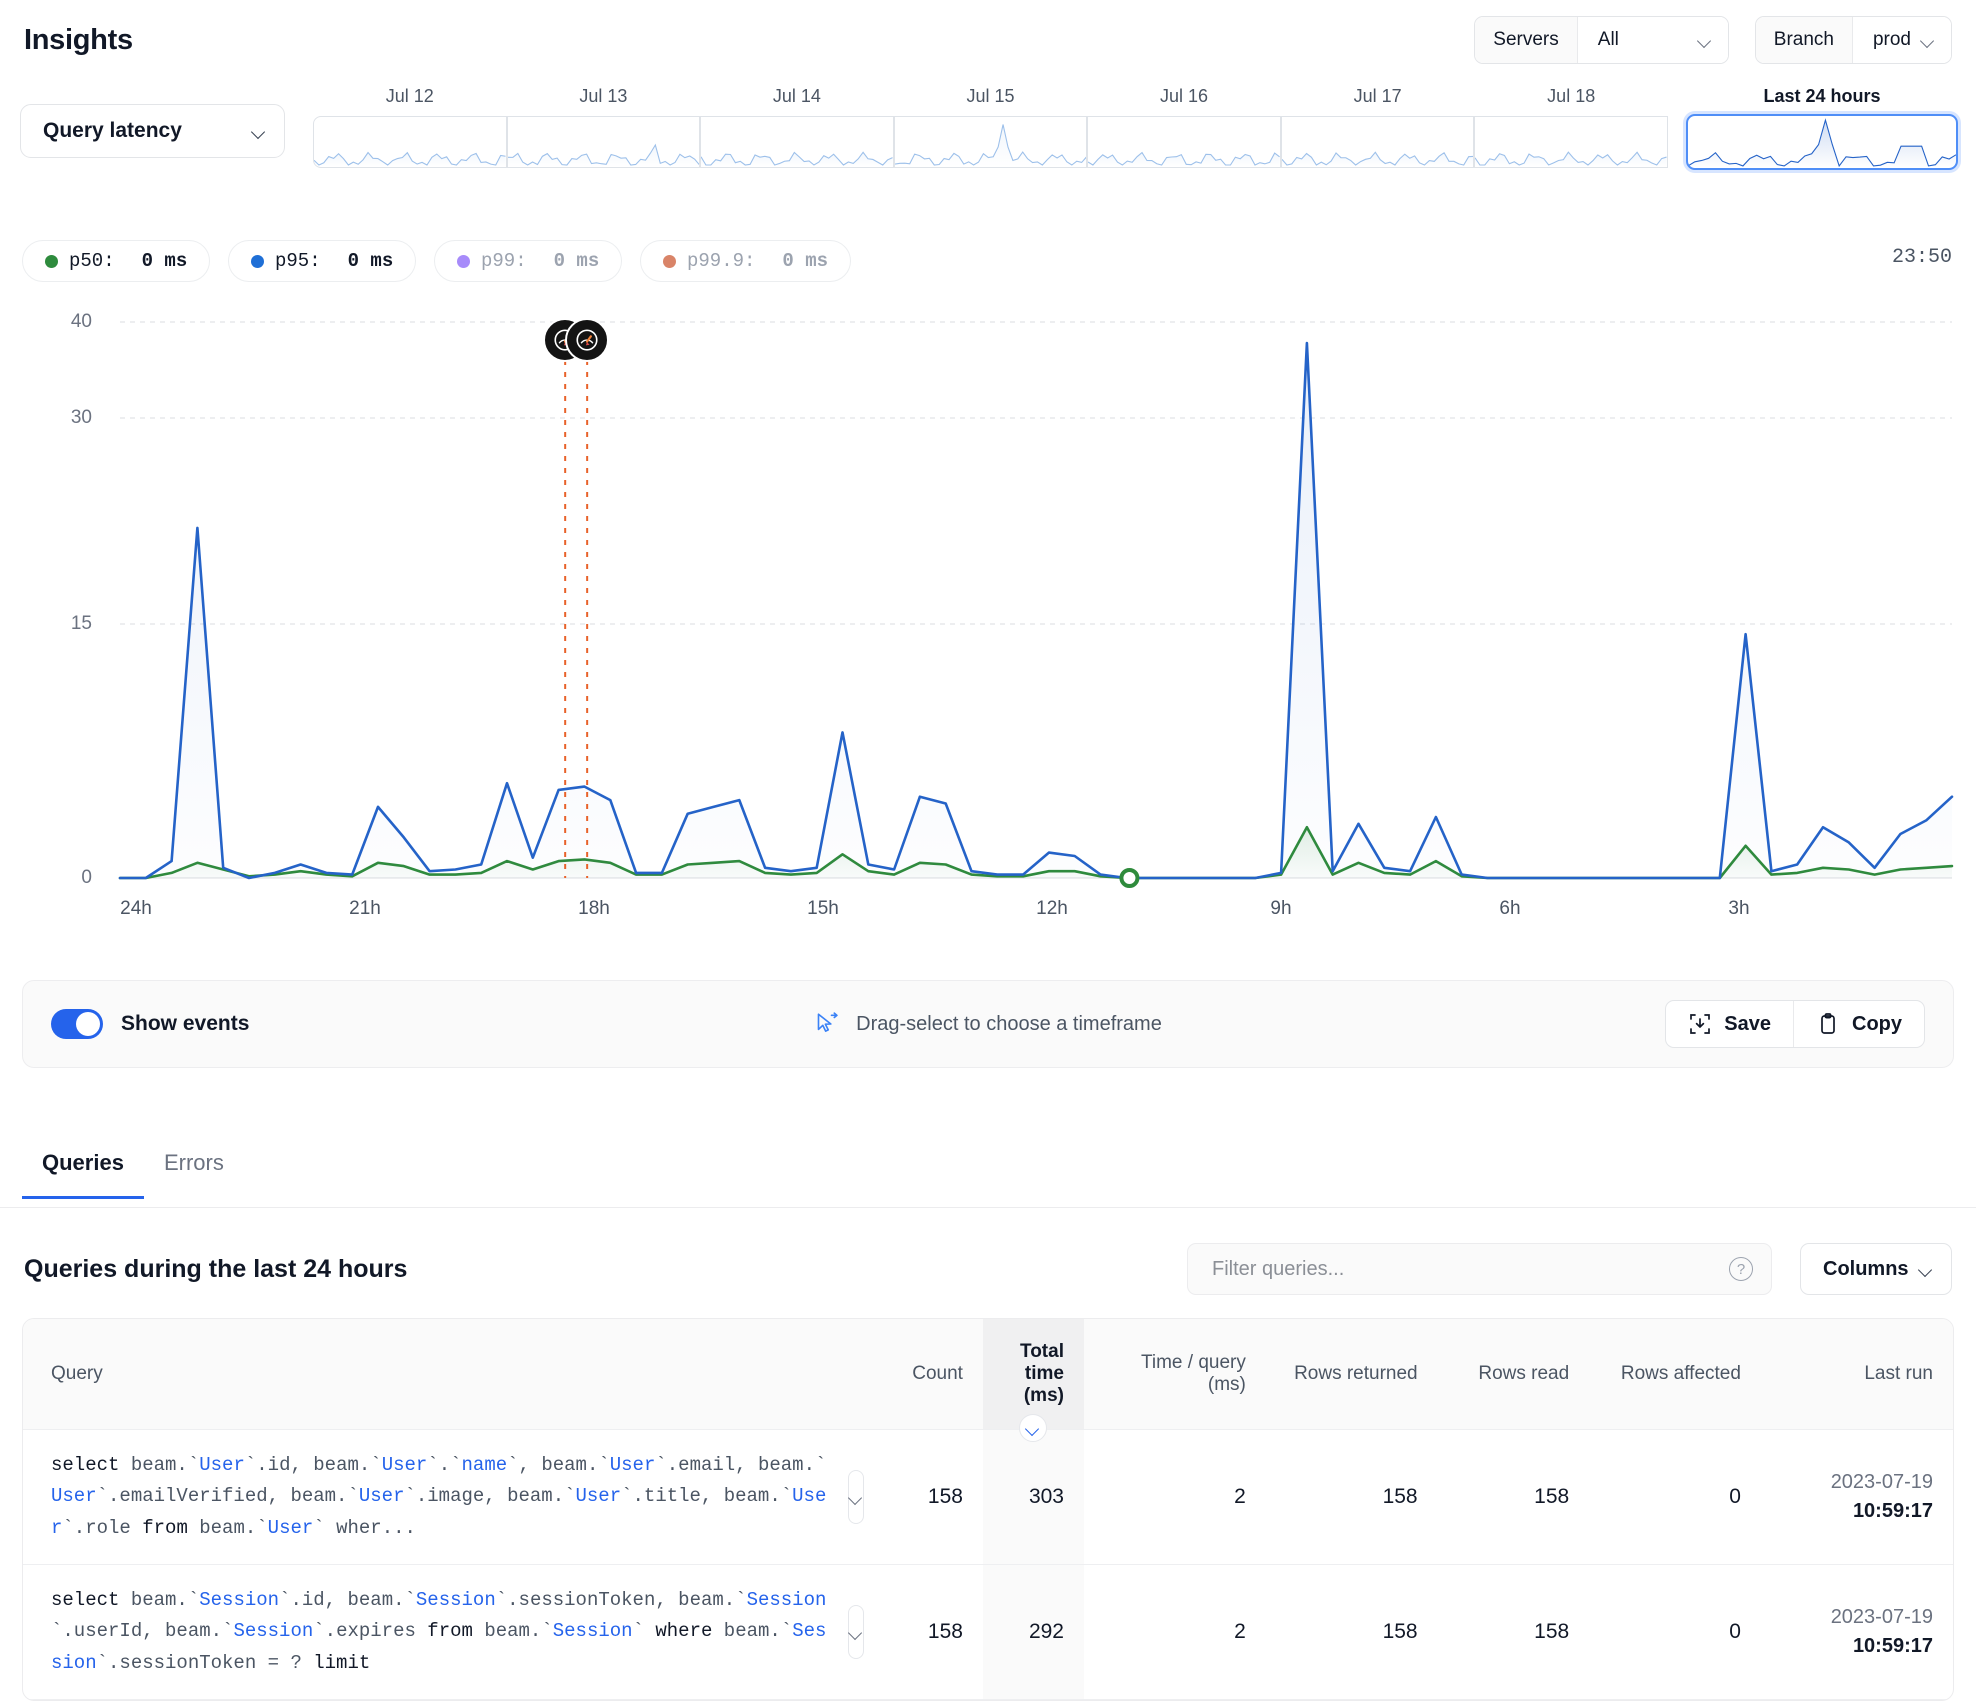 Image resolution: width=1976 pixels, height=1701 pixels. I want to click on date-bucket-label: Jul 13, so click(603, 96).